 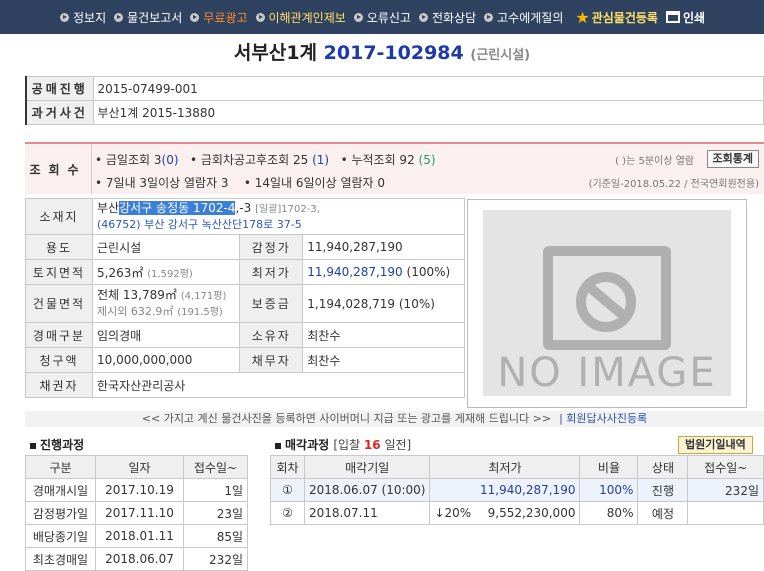 What do you see at coordinates (240, 182) in the screenshot?
I see `view-count-row-2: • 7일내 3일이상 열람자 3 • 14일내 6일이상 열람자 0` at bounding box center [240, 182].